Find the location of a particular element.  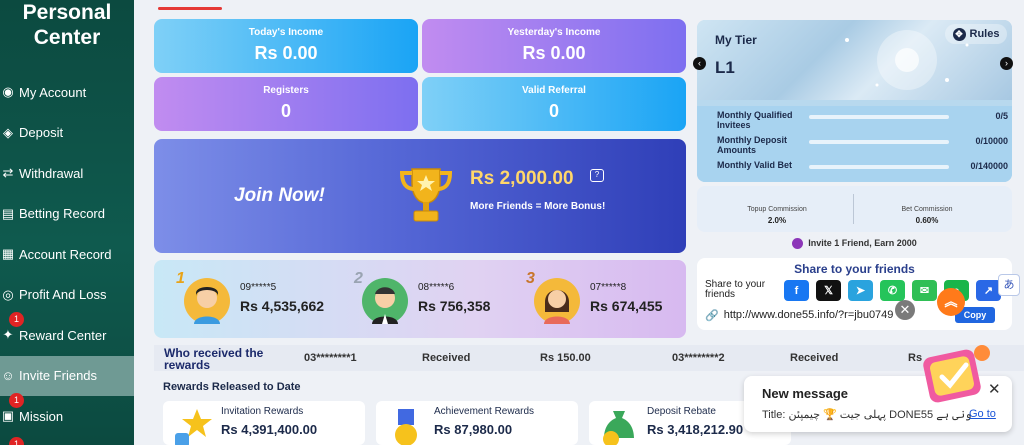

sidebar-item-label: Account Record is located at coordinates (65, 254).